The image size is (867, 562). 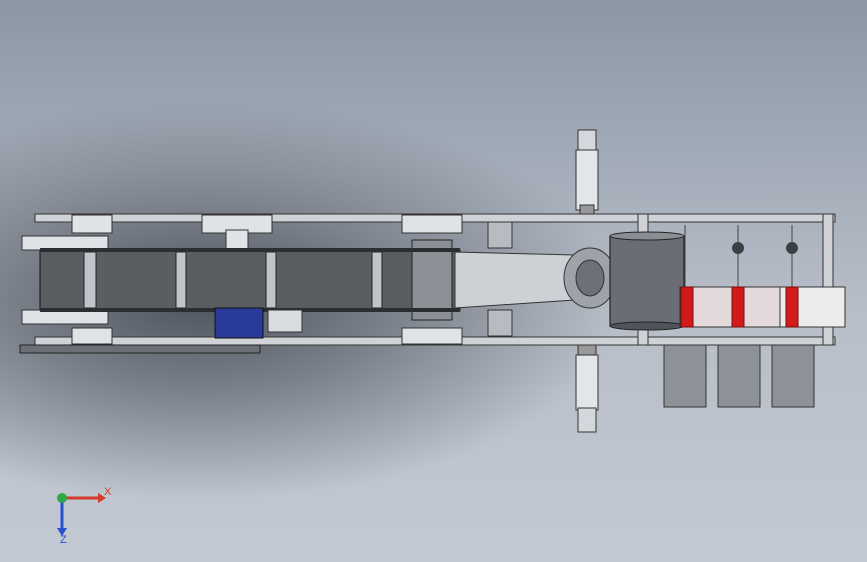 I want to click on chain-rail, so click(x=140, y=349).